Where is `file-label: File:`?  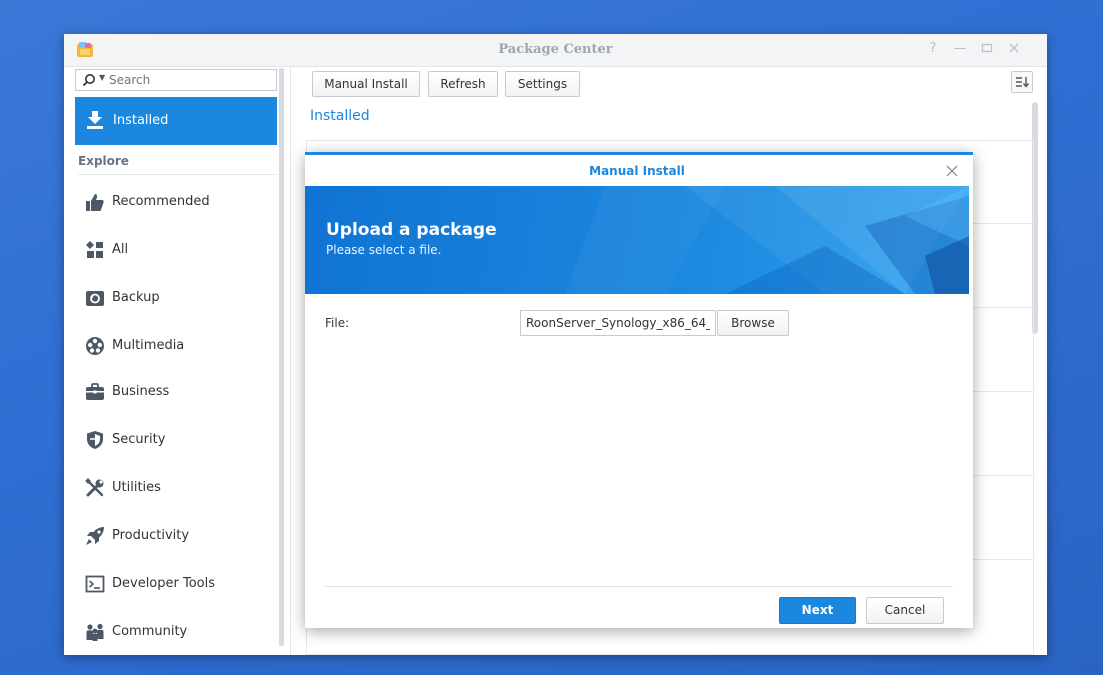 file-label: File: is located at coordinates (337, 323).